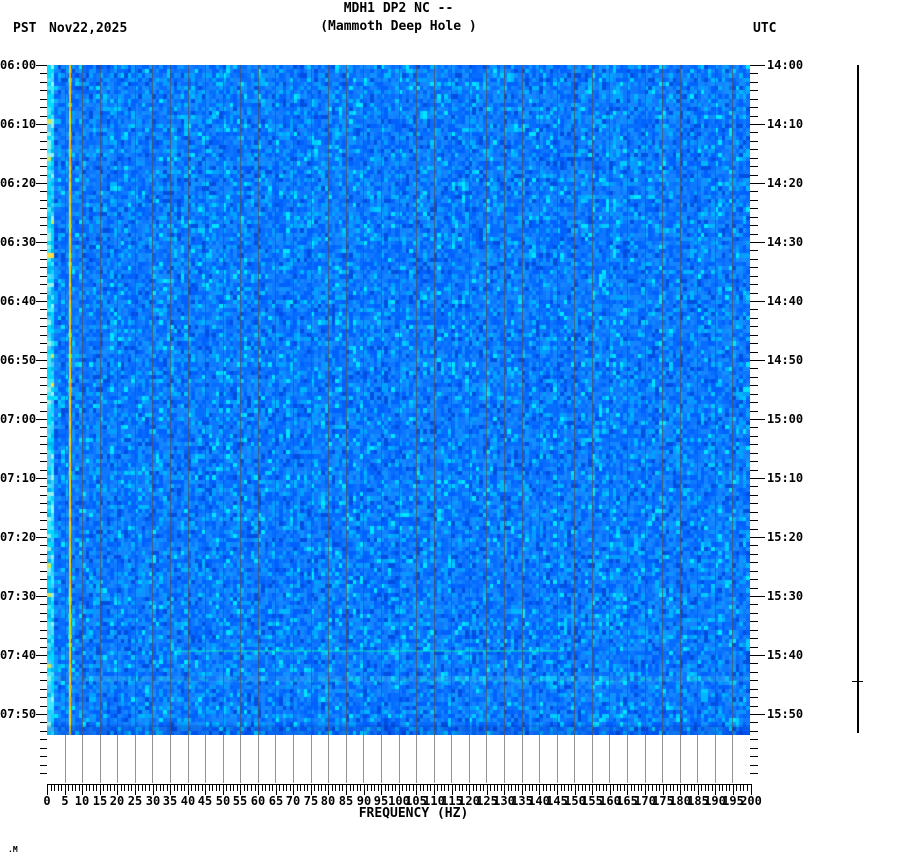  I want to click on page-title: MDH1 DP2 NC --, so click(398, 8).